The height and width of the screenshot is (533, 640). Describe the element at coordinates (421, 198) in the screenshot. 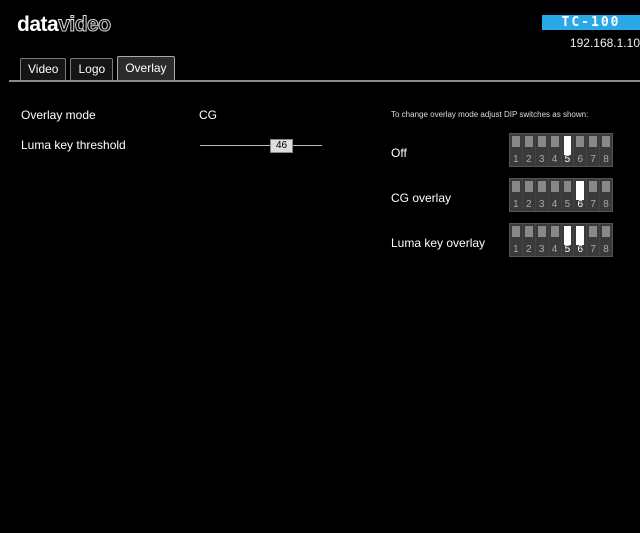

I see `dip-label-cg: CG overlay` at that location.